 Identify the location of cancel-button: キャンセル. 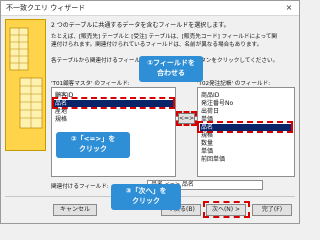
(75, 210).